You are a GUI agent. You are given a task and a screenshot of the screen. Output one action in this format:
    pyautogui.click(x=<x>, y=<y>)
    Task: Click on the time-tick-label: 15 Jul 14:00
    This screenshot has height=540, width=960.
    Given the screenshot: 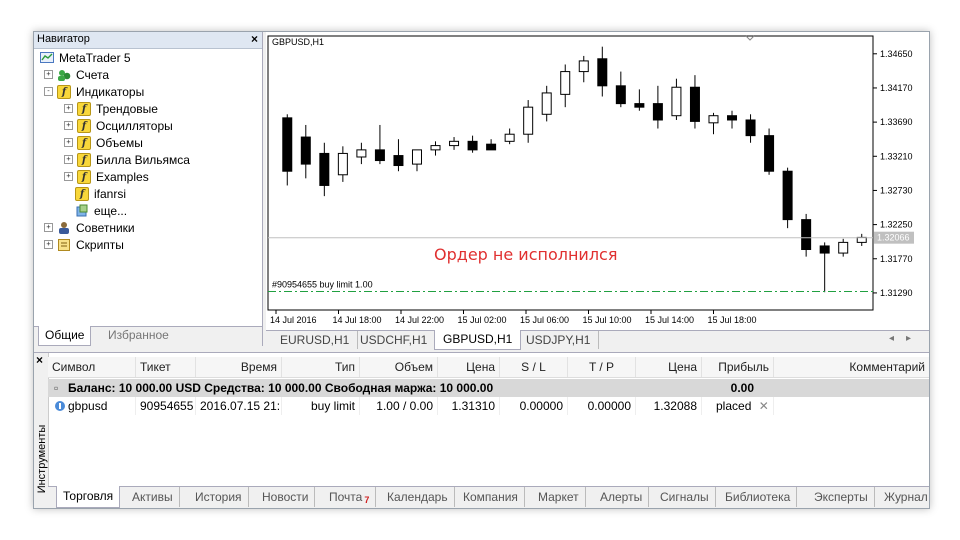 What is the action you would take?
    pyautogui.click(x=669, y=320)
    